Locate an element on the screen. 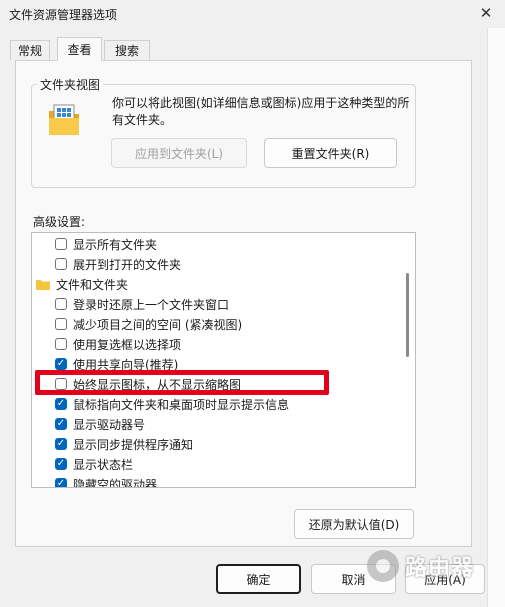 Image resolution: width=505 pixels, height=607 pixels. list-item: 隐藏空的驱动器 is located at coordinates (217, 481).